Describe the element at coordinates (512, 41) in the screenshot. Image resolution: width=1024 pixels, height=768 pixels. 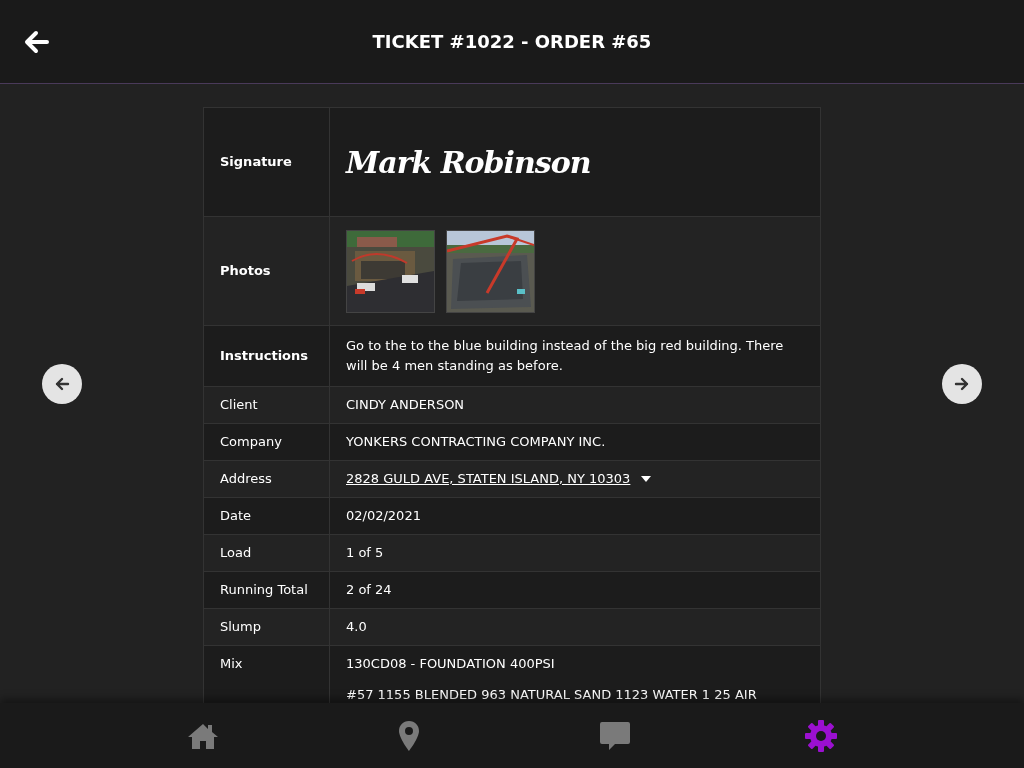
I see `screen-title: TICKET #1022 - ORDER #65` at that location.